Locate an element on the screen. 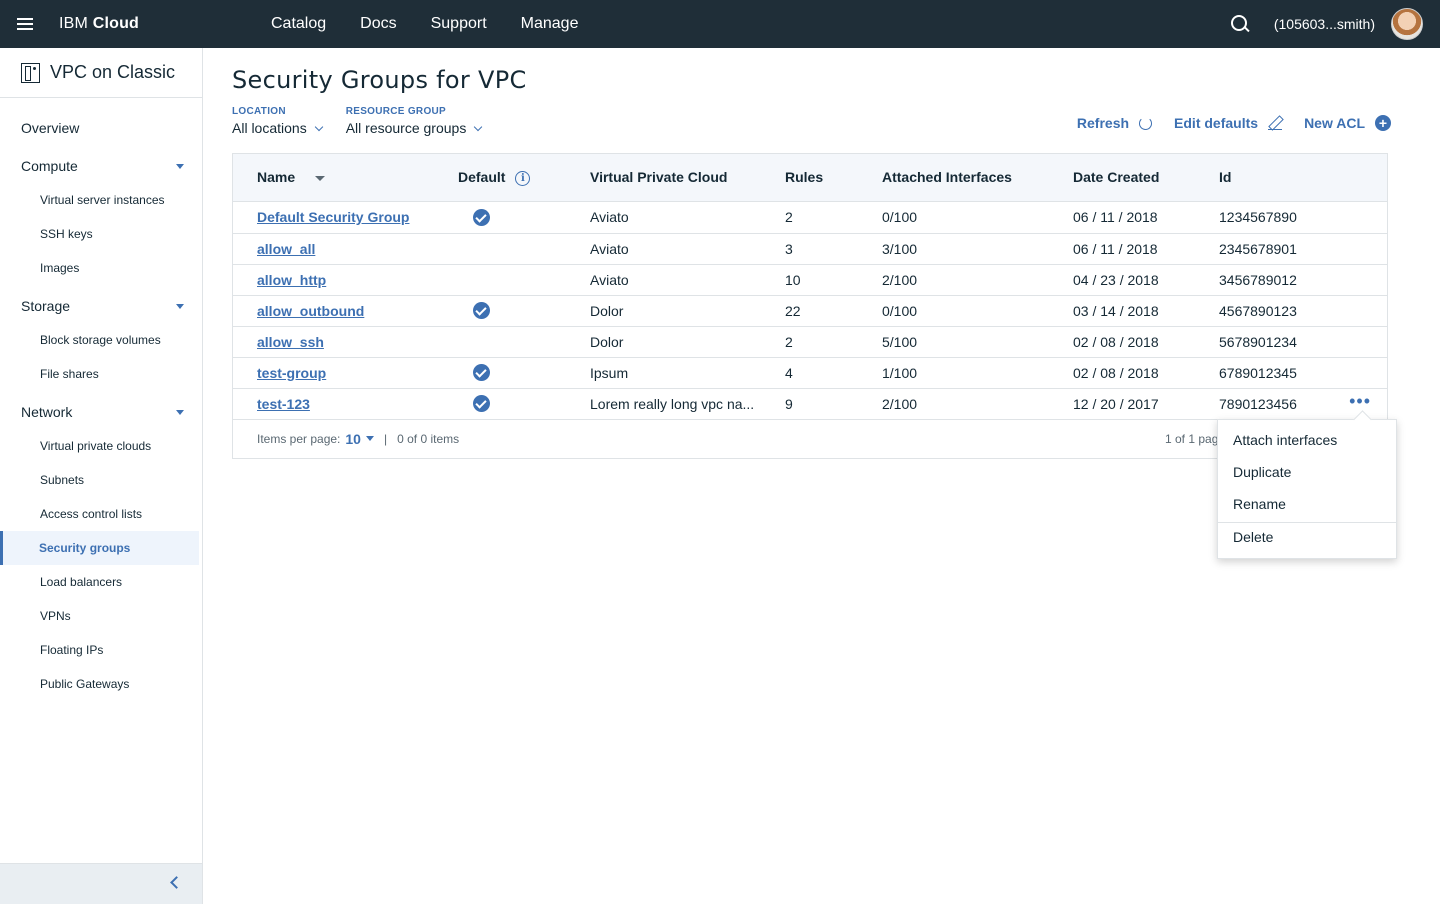 This screenshot has width=1440, height=904. menu-item-attach-interfaces: Attach interfaces is located at coordinates (1307, 442).